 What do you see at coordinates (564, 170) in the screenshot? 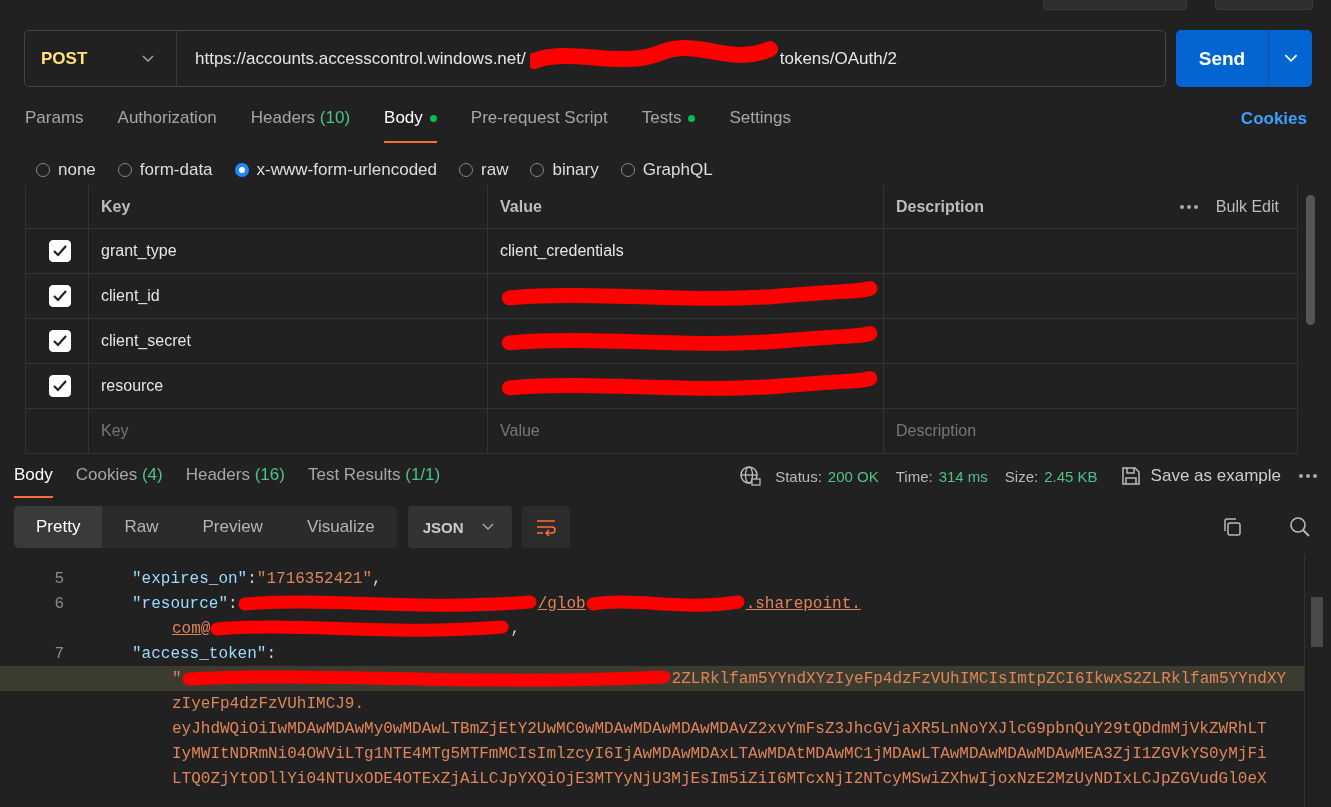
I see `body-type-radio: binary` at bounding box center [564, 170].